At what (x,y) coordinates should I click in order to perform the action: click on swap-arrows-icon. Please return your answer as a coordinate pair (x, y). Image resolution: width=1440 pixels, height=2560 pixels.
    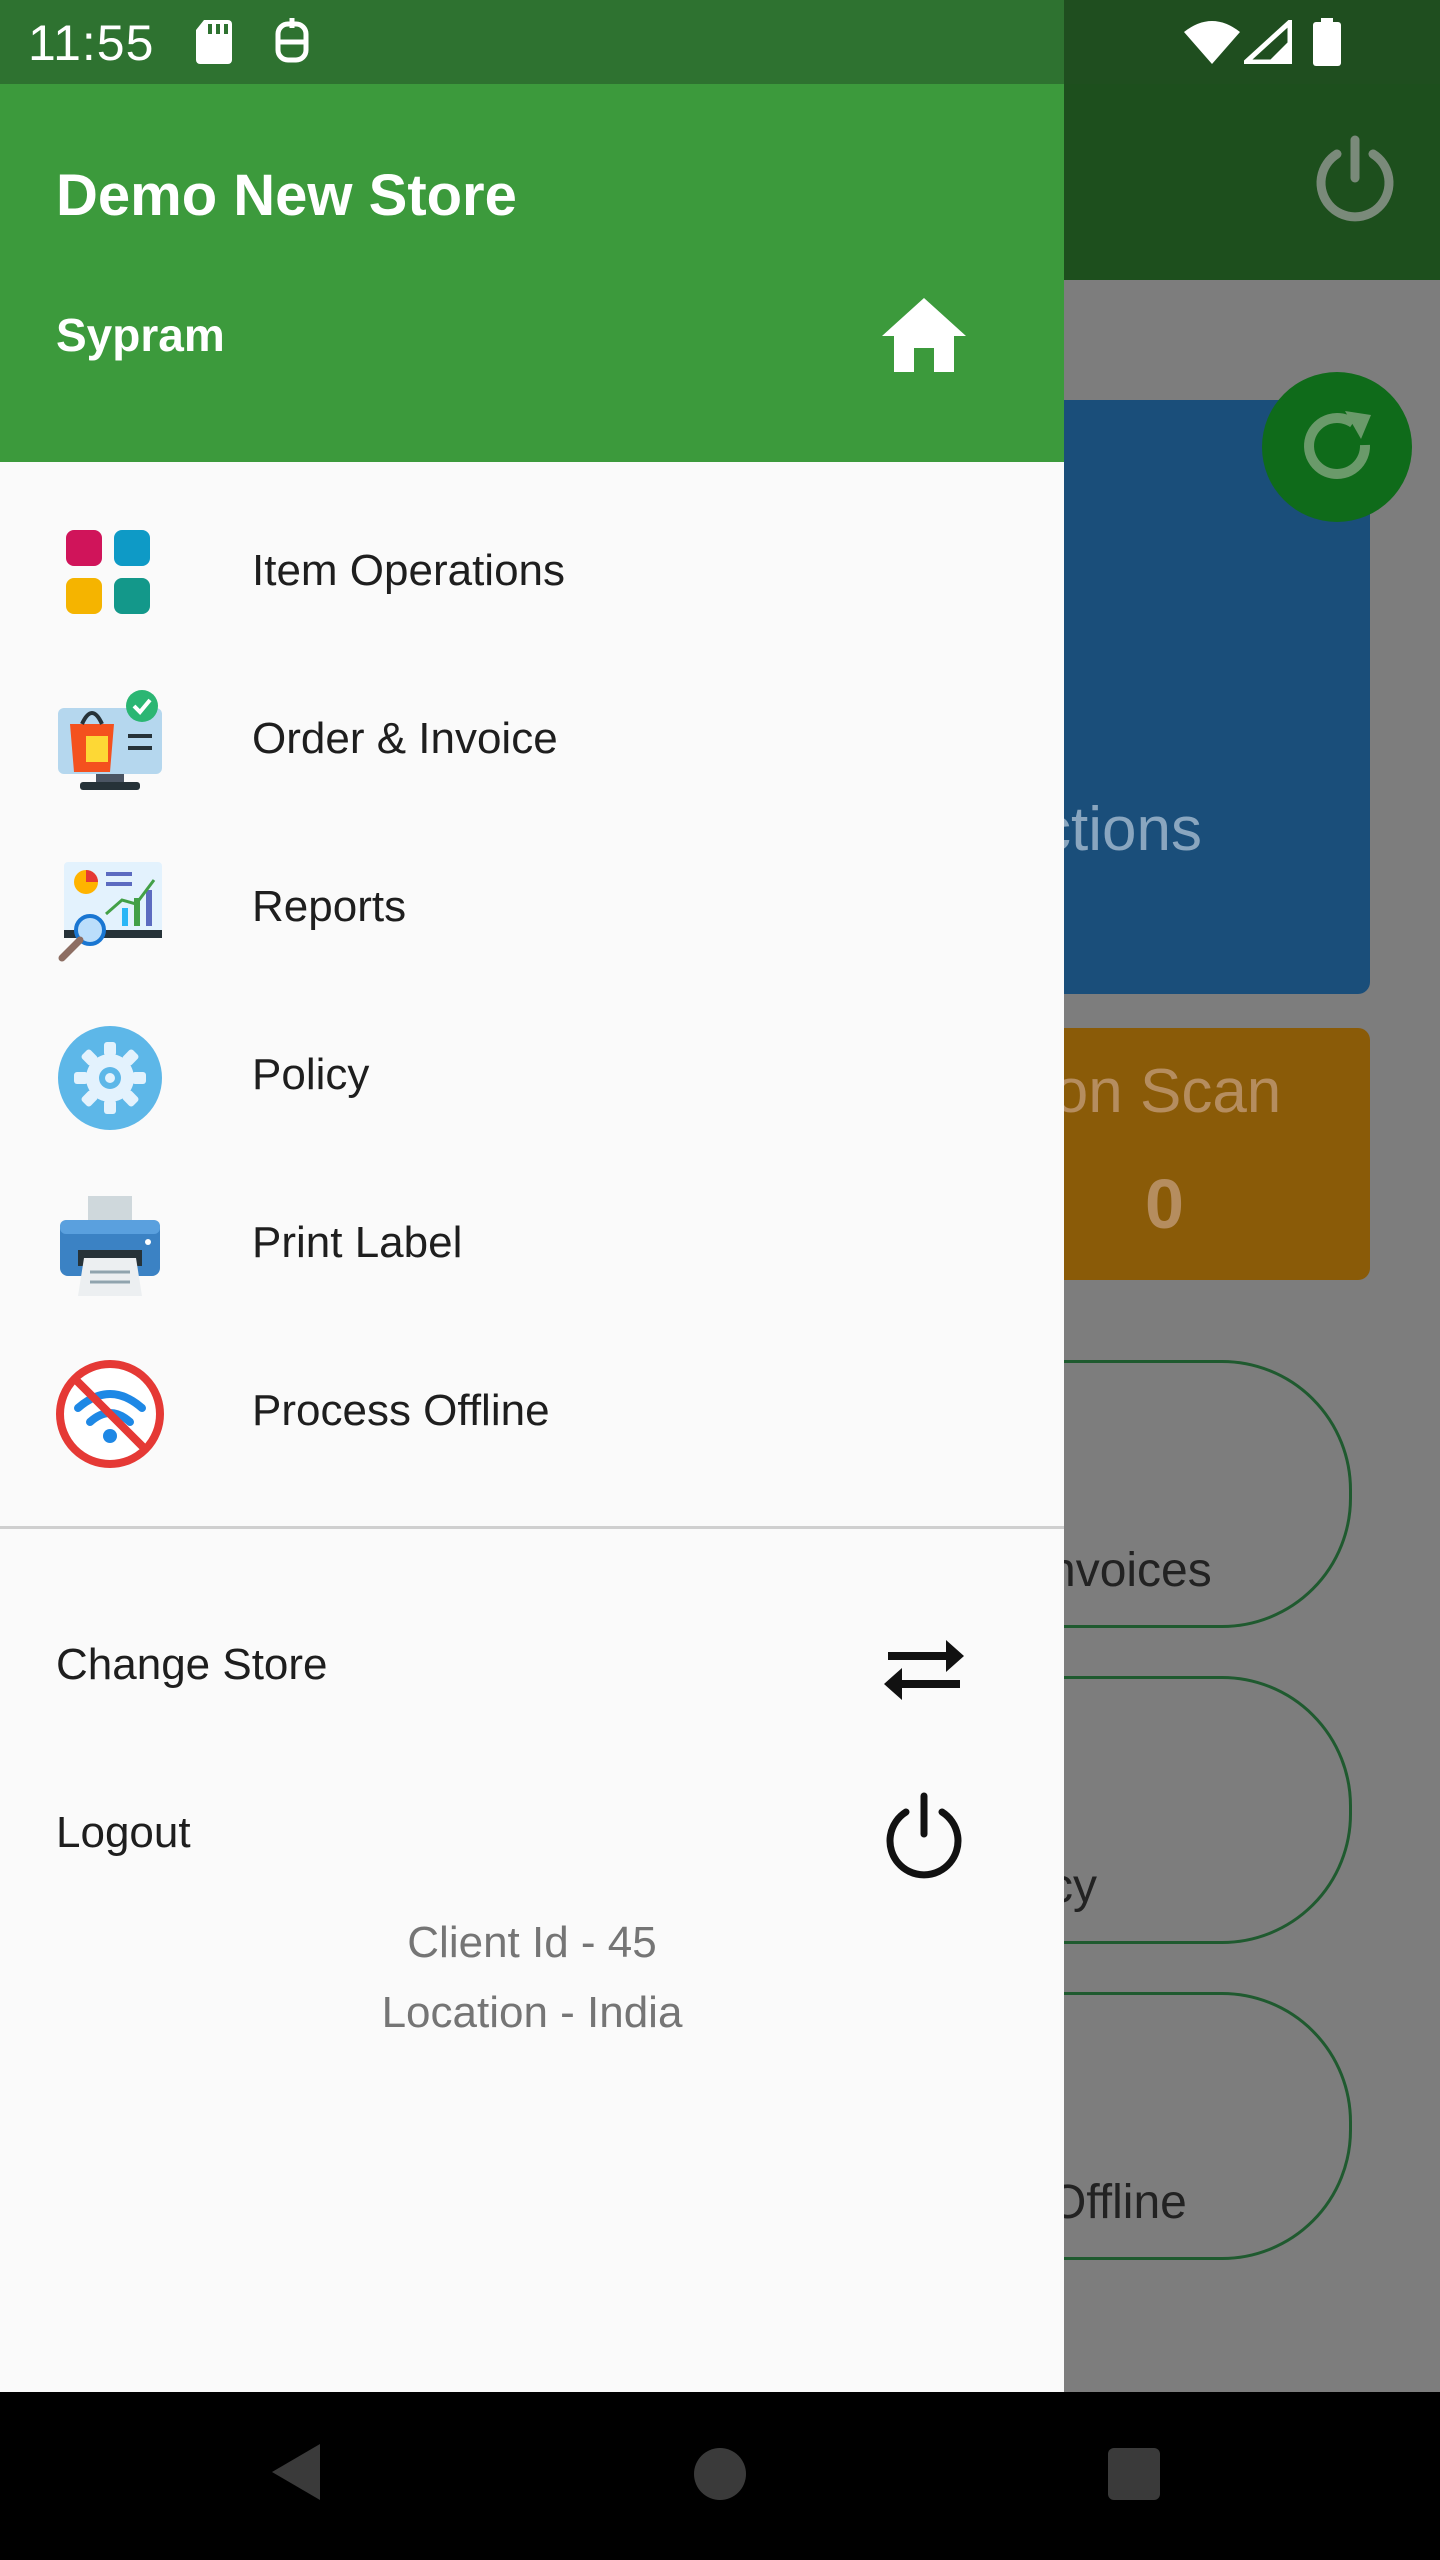
    Looking at the image, I should click on (924, 1670).